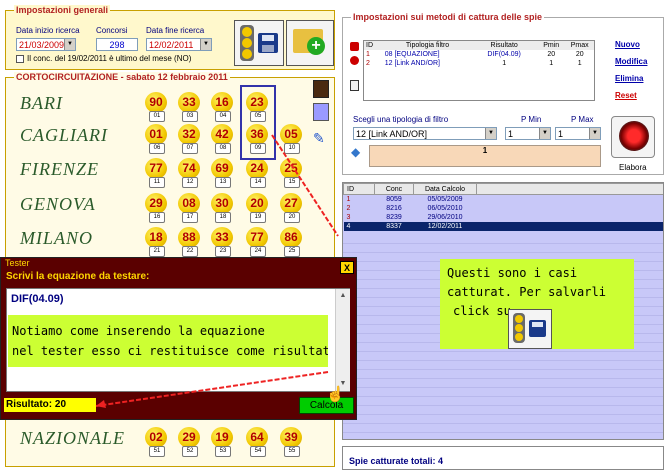 The image size is (671, 474). I want to click on parameter-value: 1, so click(485, 150).